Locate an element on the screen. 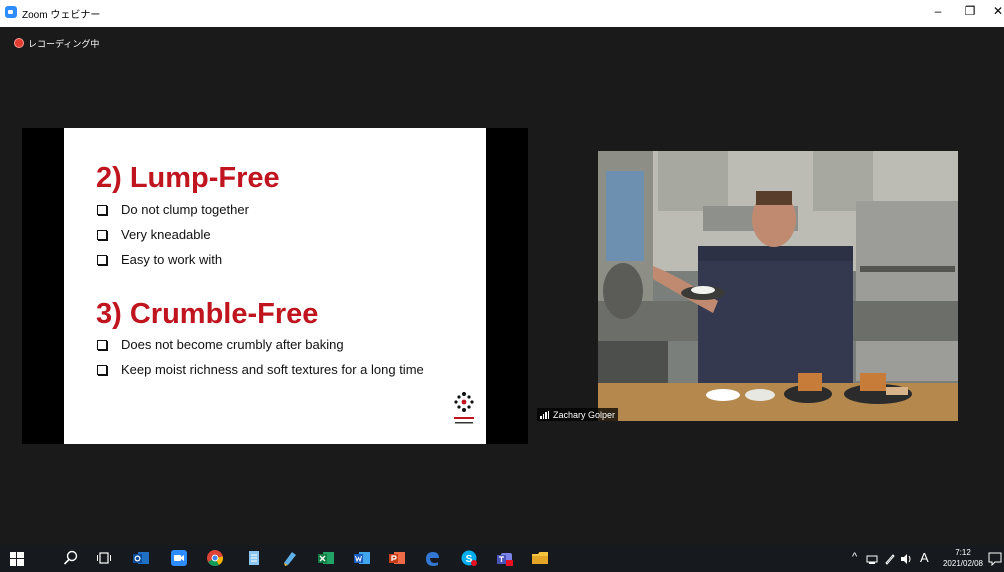  window-title-bar: Zoom ウェビナー – ❐ ✕ is located at coordinates (502, 13).